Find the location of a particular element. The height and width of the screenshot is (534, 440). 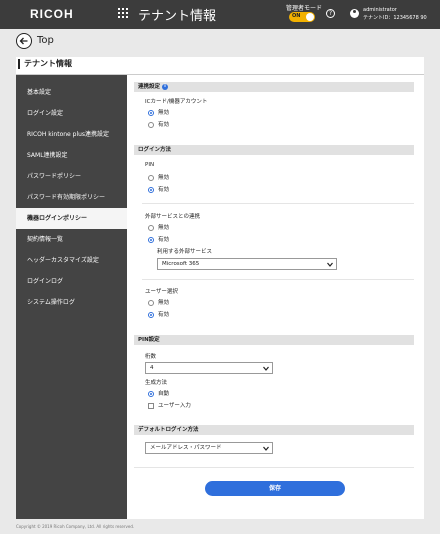

pin-disabled-radio: 無効 is located at coordinates (158, 177).